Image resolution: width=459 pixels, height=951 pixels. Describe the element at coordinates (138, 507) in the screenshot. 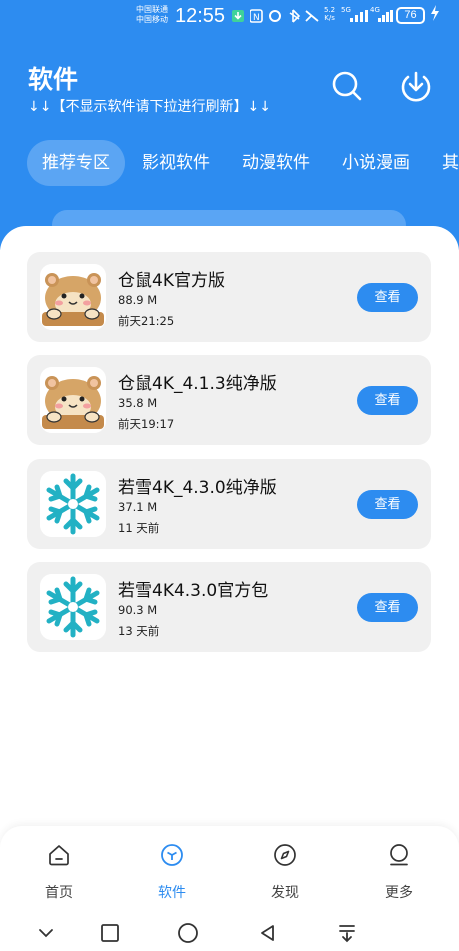

I see `app-size: 37.1 M` at that location.